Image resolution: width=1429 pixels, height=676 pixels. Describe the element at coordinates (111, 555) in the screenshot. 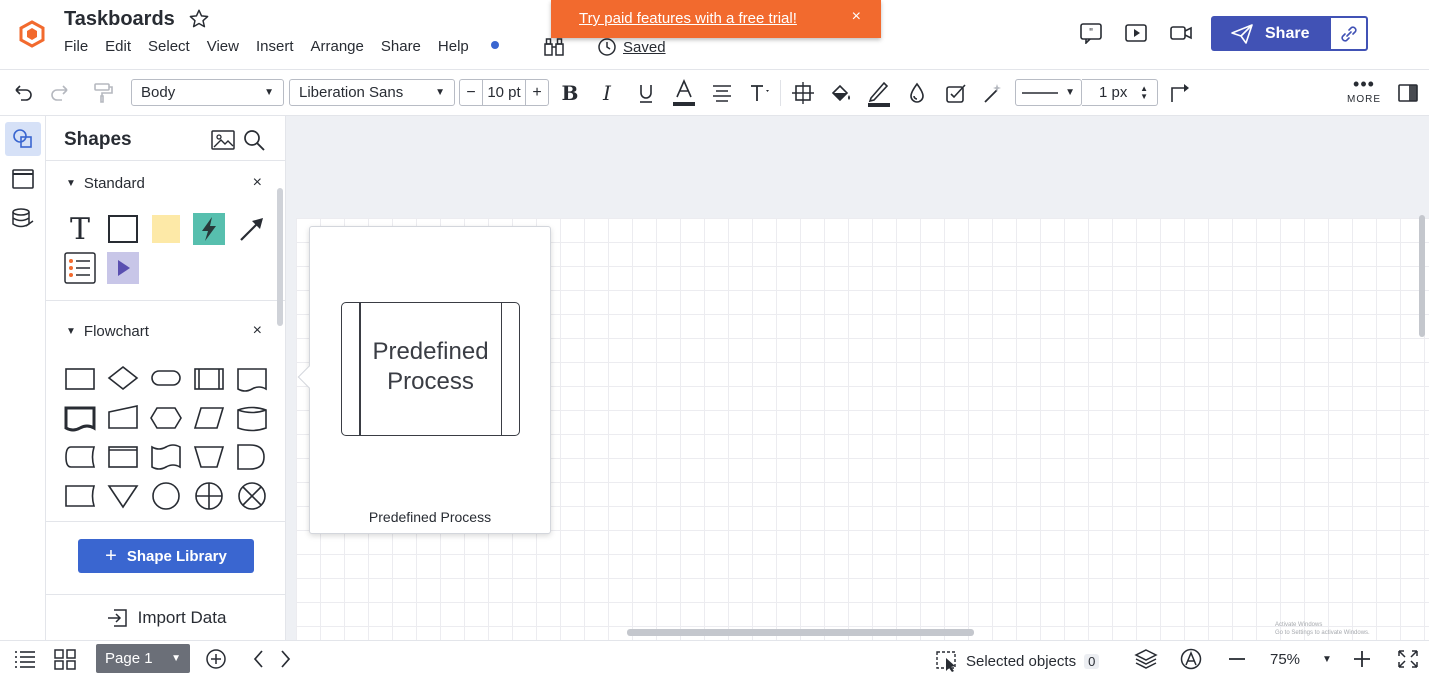

I see `plus-icon: +` at that location.